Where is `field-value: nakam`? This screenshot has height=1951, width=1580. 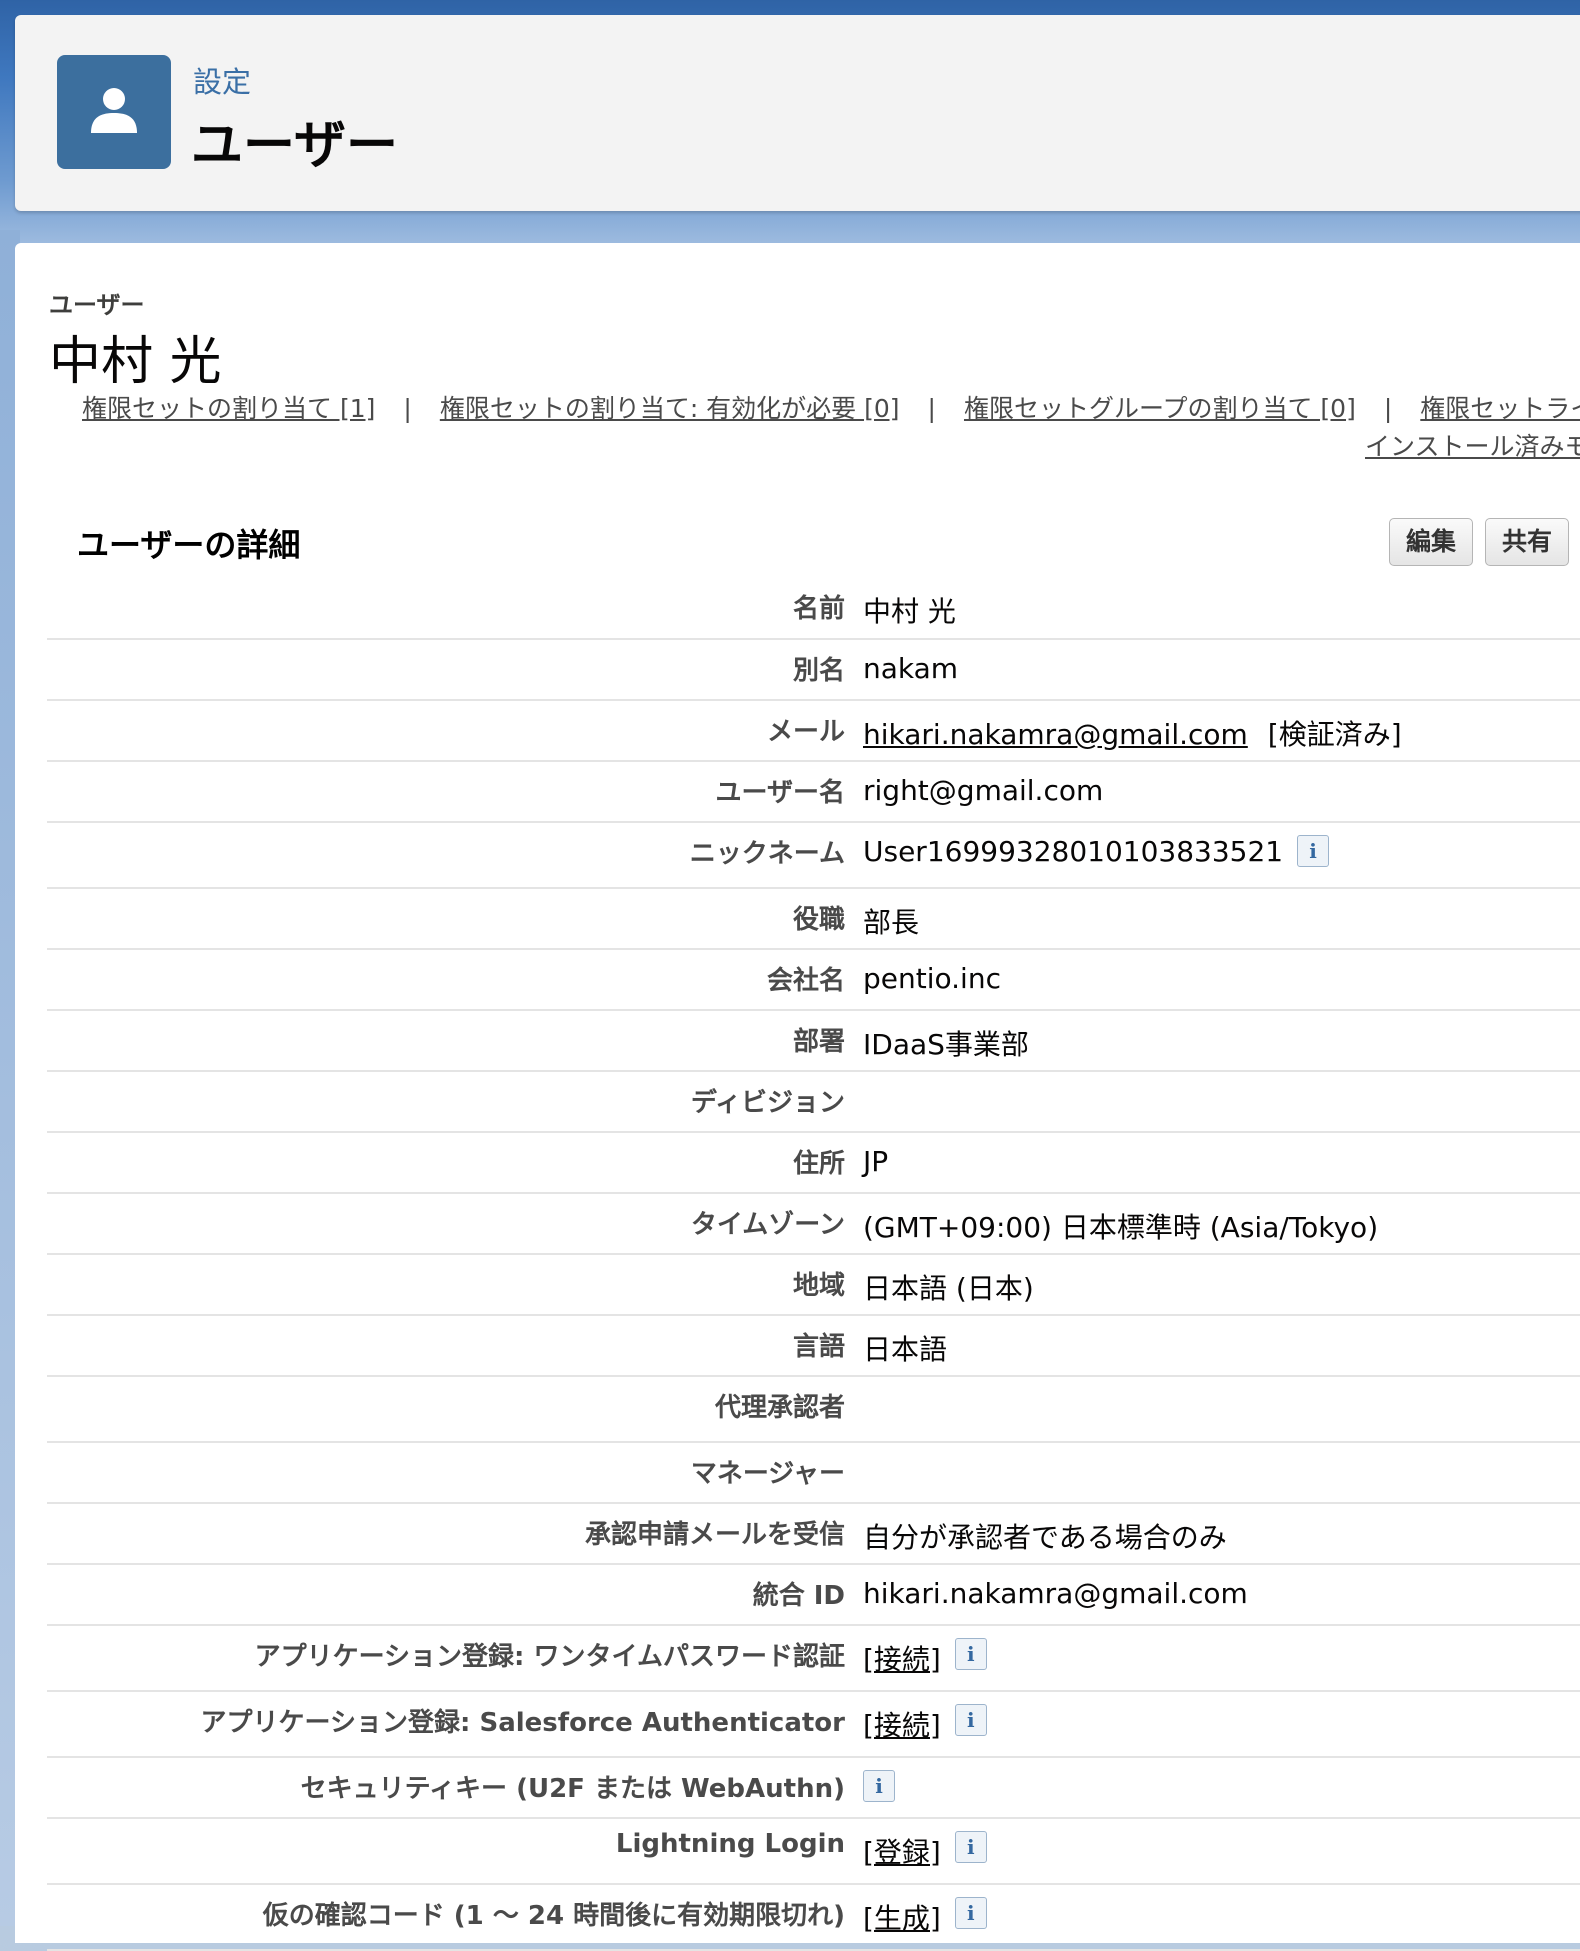 field-value: nakam is located at coordinates (910, 668).